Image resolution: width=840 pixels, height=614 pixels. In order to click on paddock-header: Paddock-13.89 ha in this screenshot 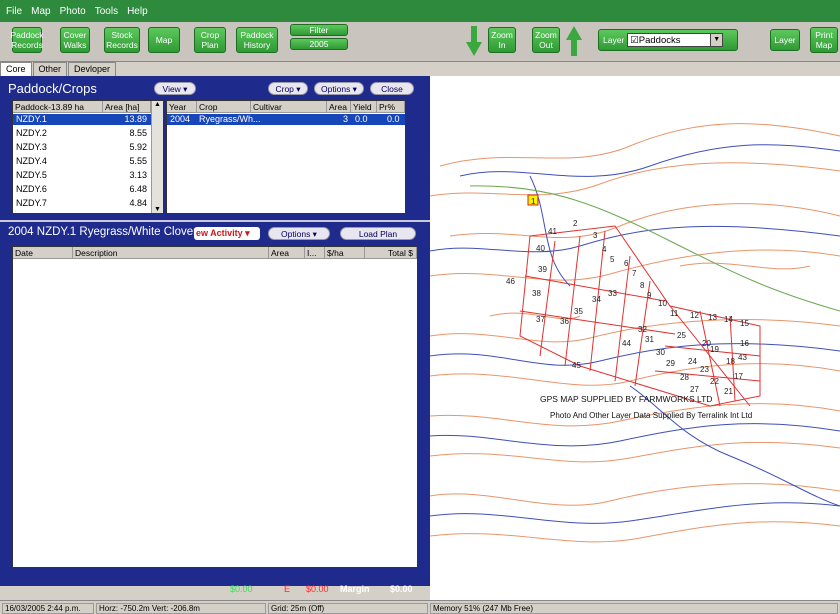, I will do `click(58, 107)`.